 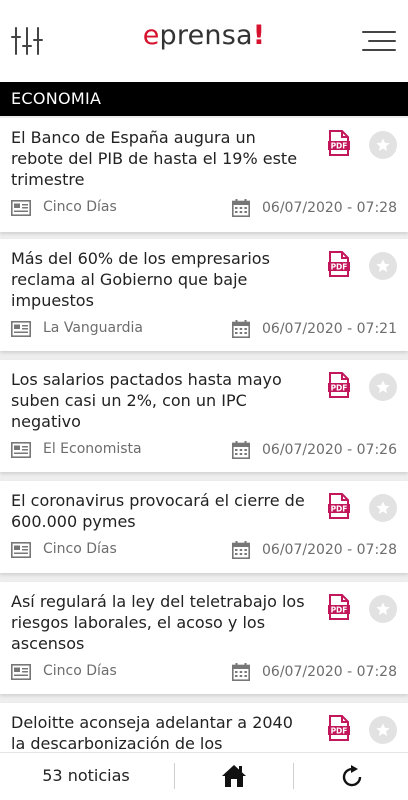 I want to click on top-bar: eprensa!, so click(x=204, y=41).